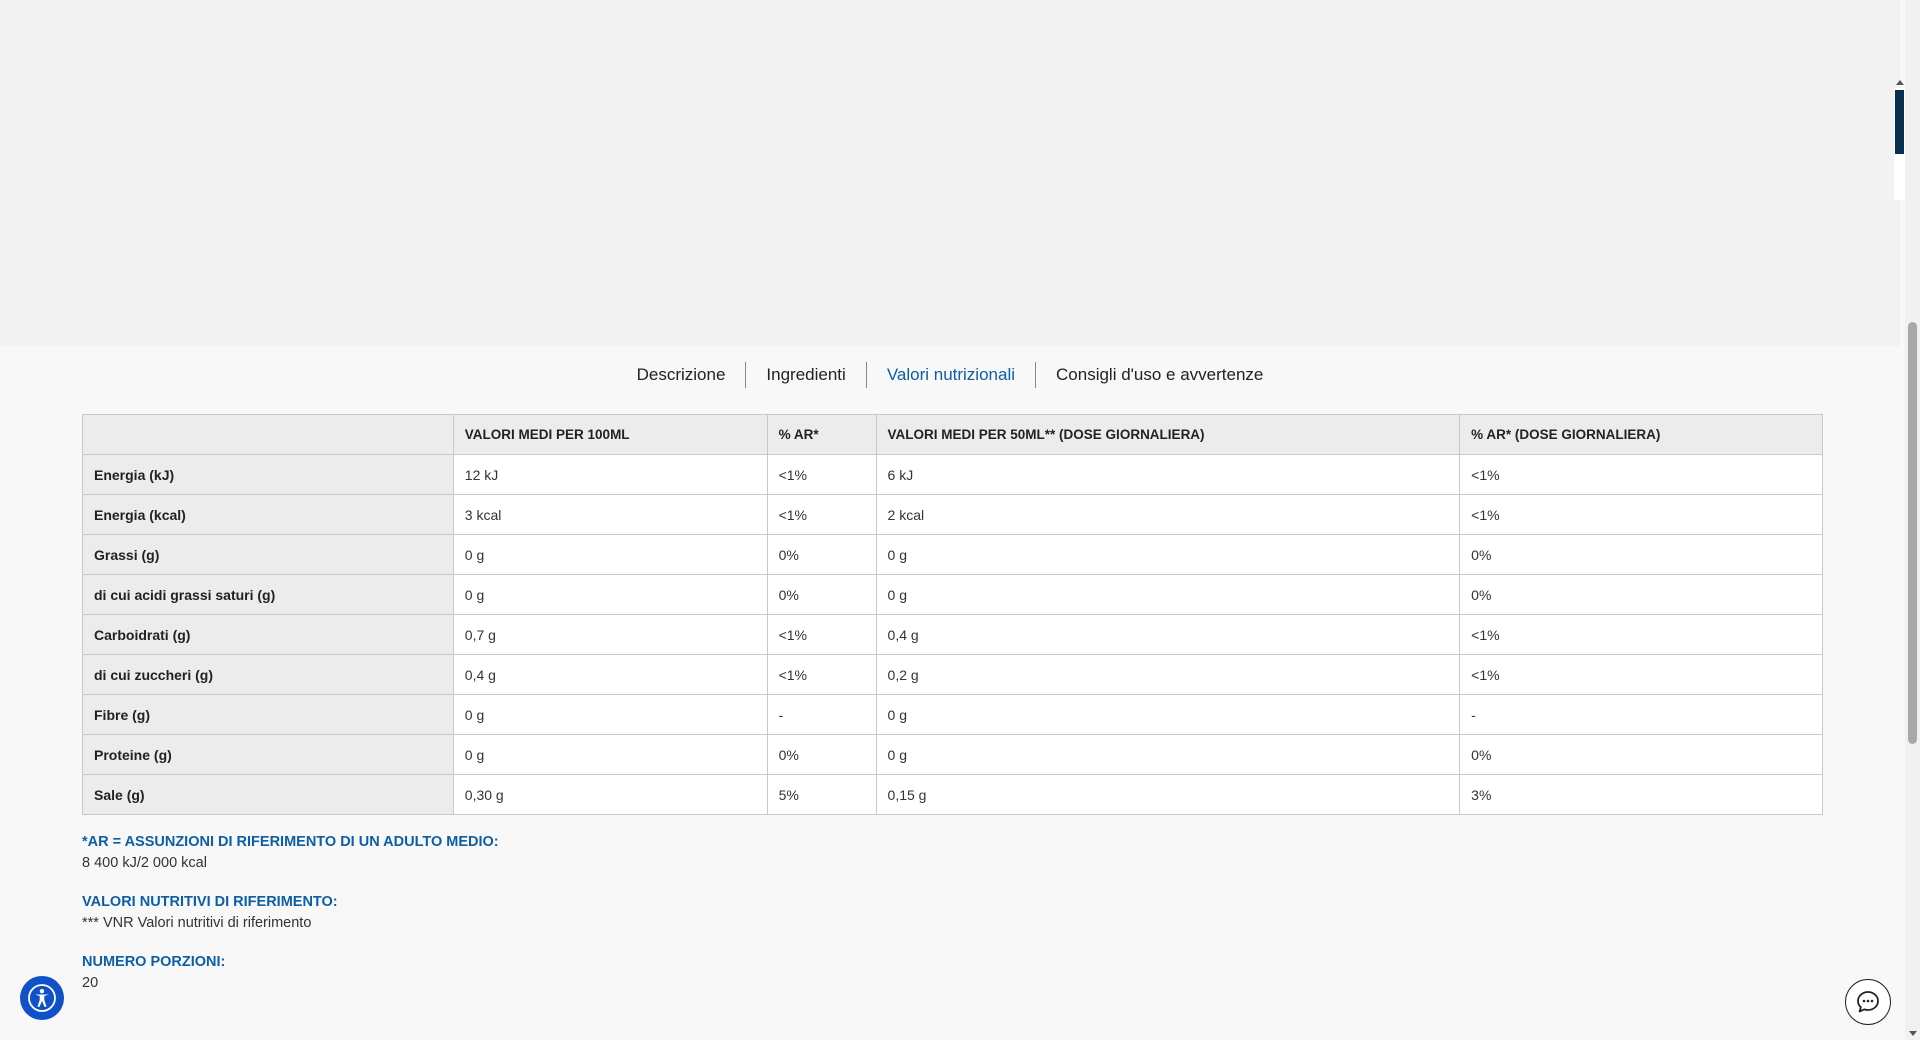  I want to click on table-row: Energia (kJ) 12 kJ <1% 6 kJ <1%, so click(952, 474).